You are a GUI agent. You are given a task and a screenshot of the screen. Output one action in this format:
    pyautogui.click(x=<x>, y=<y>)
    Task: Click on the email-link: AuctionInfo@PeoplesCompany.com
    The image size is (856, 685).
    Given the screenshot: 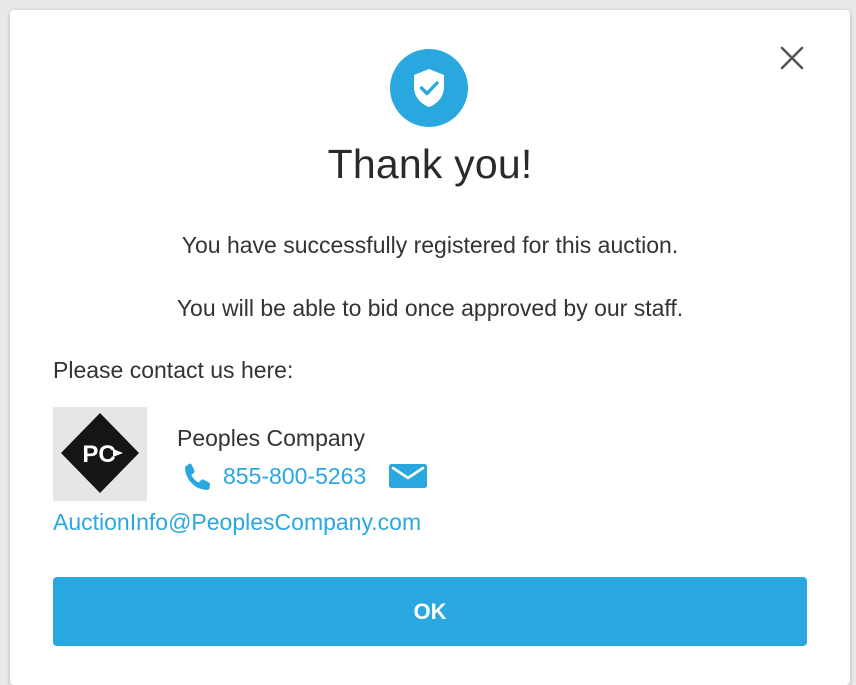 What is the action you would take?
    pyautogui.click(x=237, y=522)
    